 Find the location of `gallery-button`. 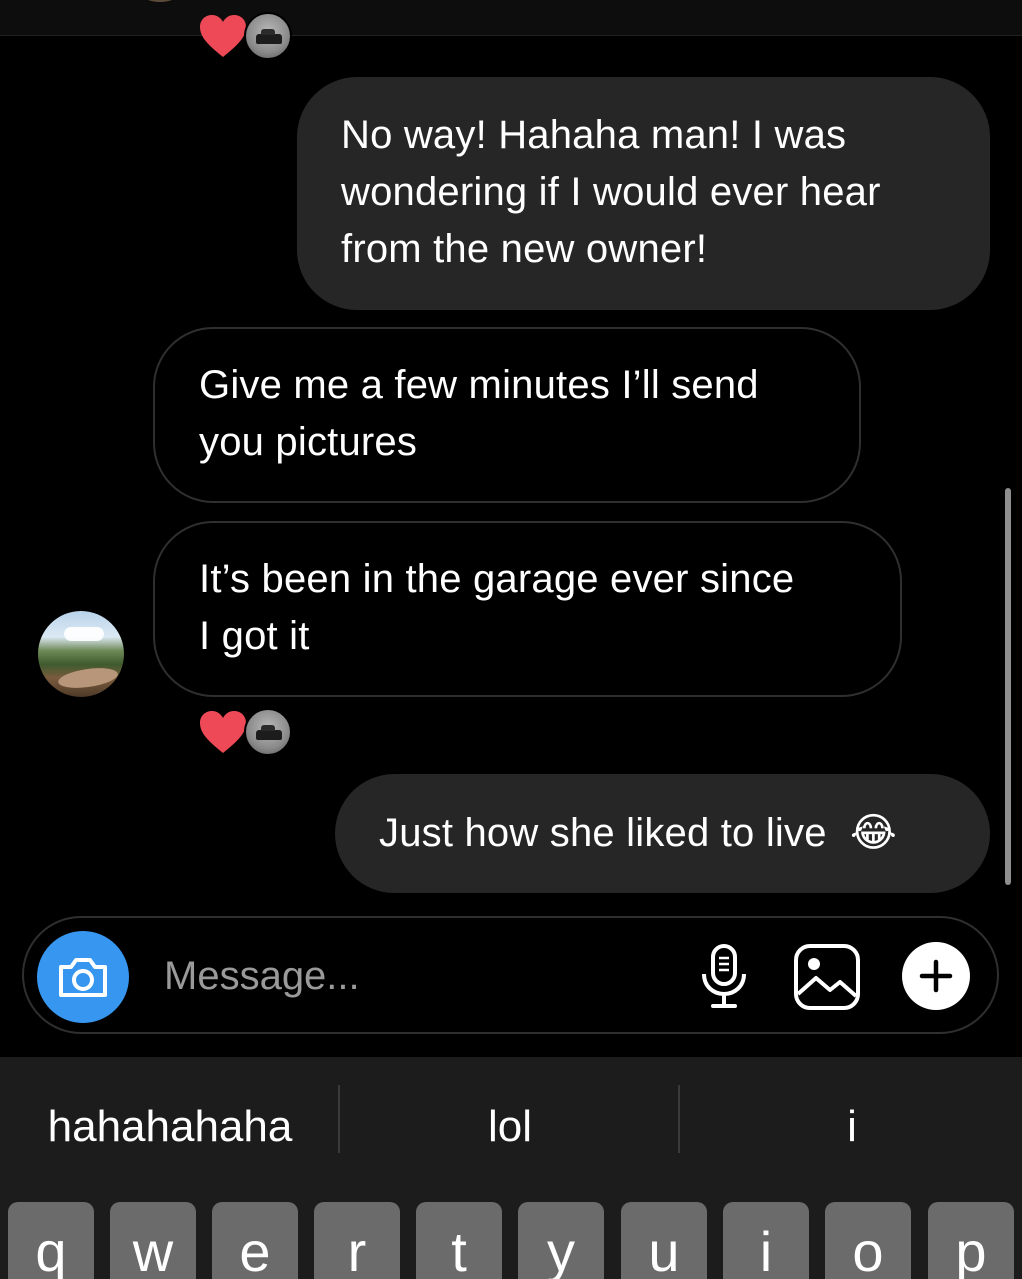

gallery-button is located at coordinates (827, 977).